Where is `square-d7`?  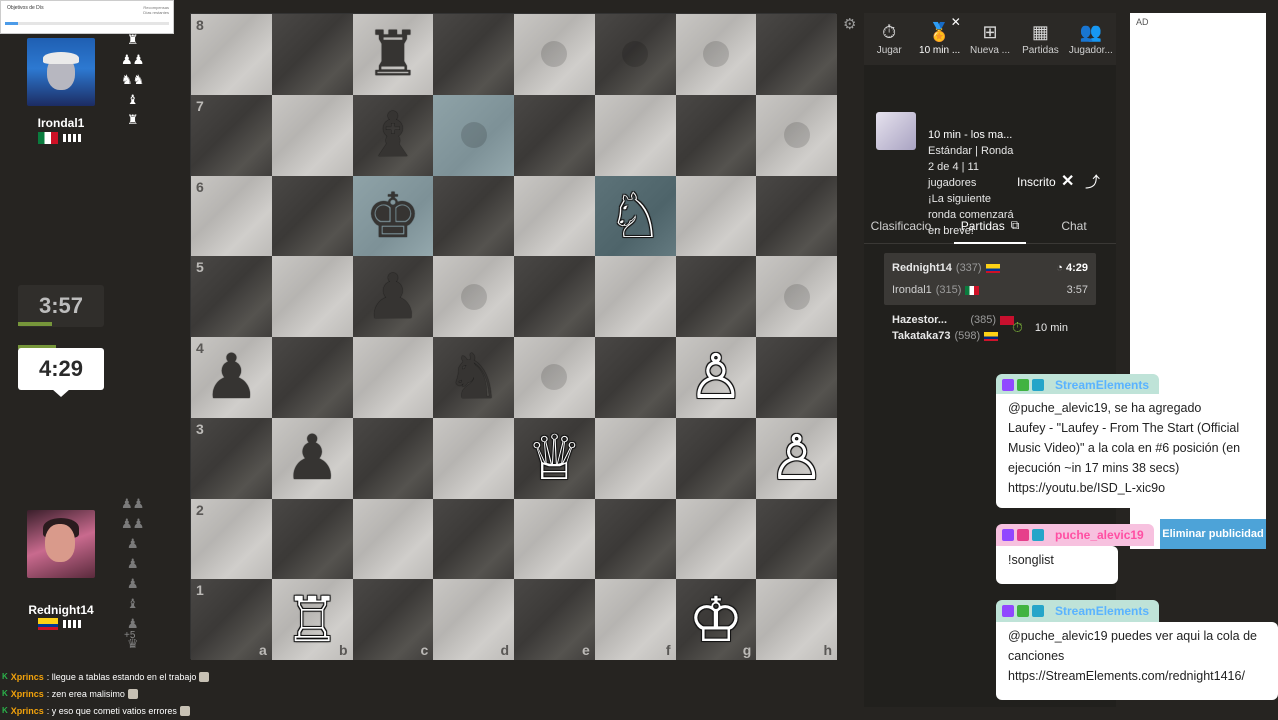 square-d7 is located at coordinates (473, 135).